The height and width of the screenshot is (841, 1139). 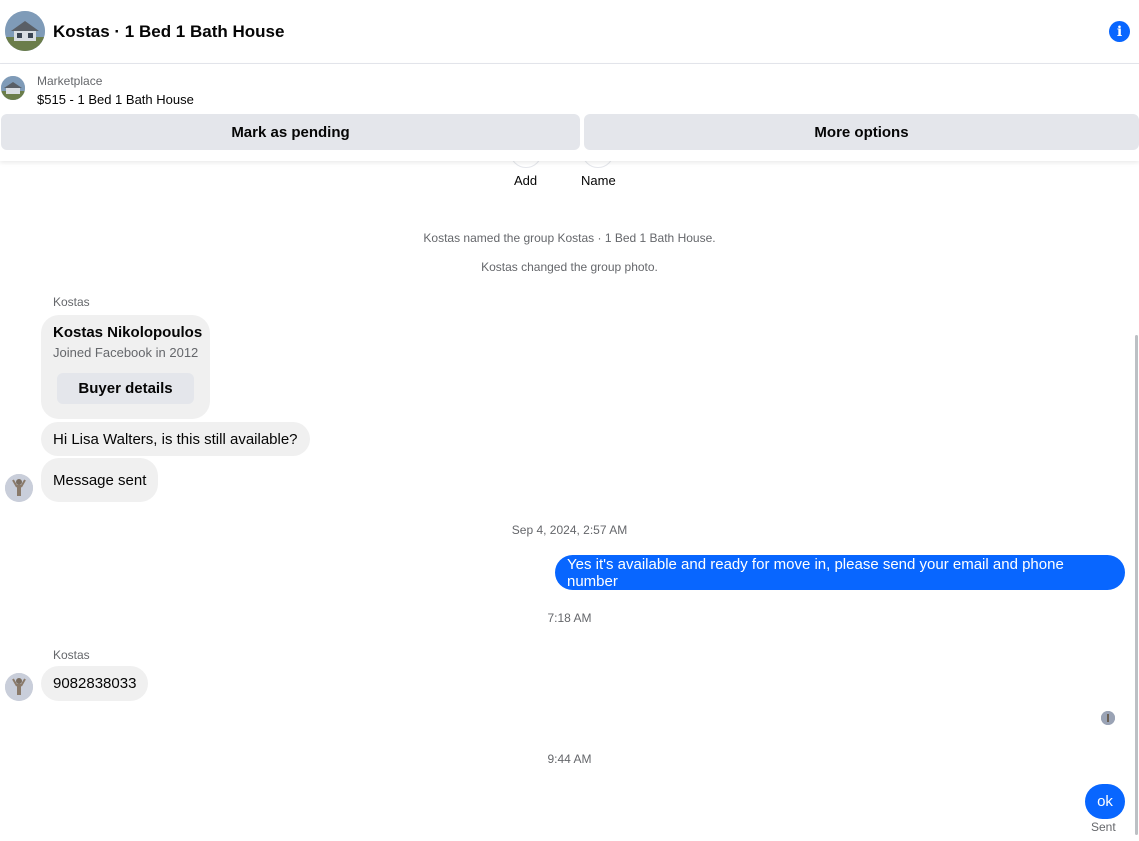 What do you see at coordinates (1103, 827) in the screenshot?
I see `message-status: Sent` at bounding box center [1103, 827].